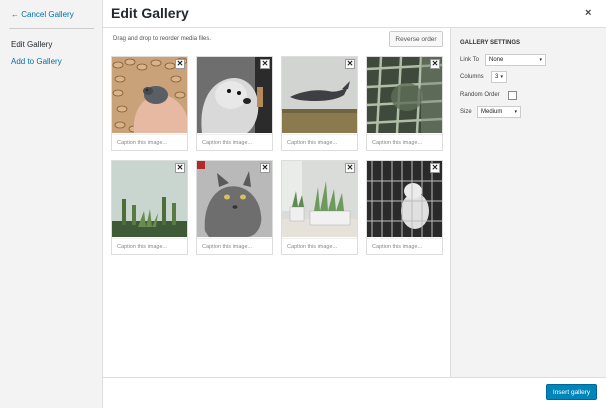  Describe the element at coordinates (42, 14) in the screenshot. I see `cancel-gallery-link: ← Cancel Gallery` at that location.